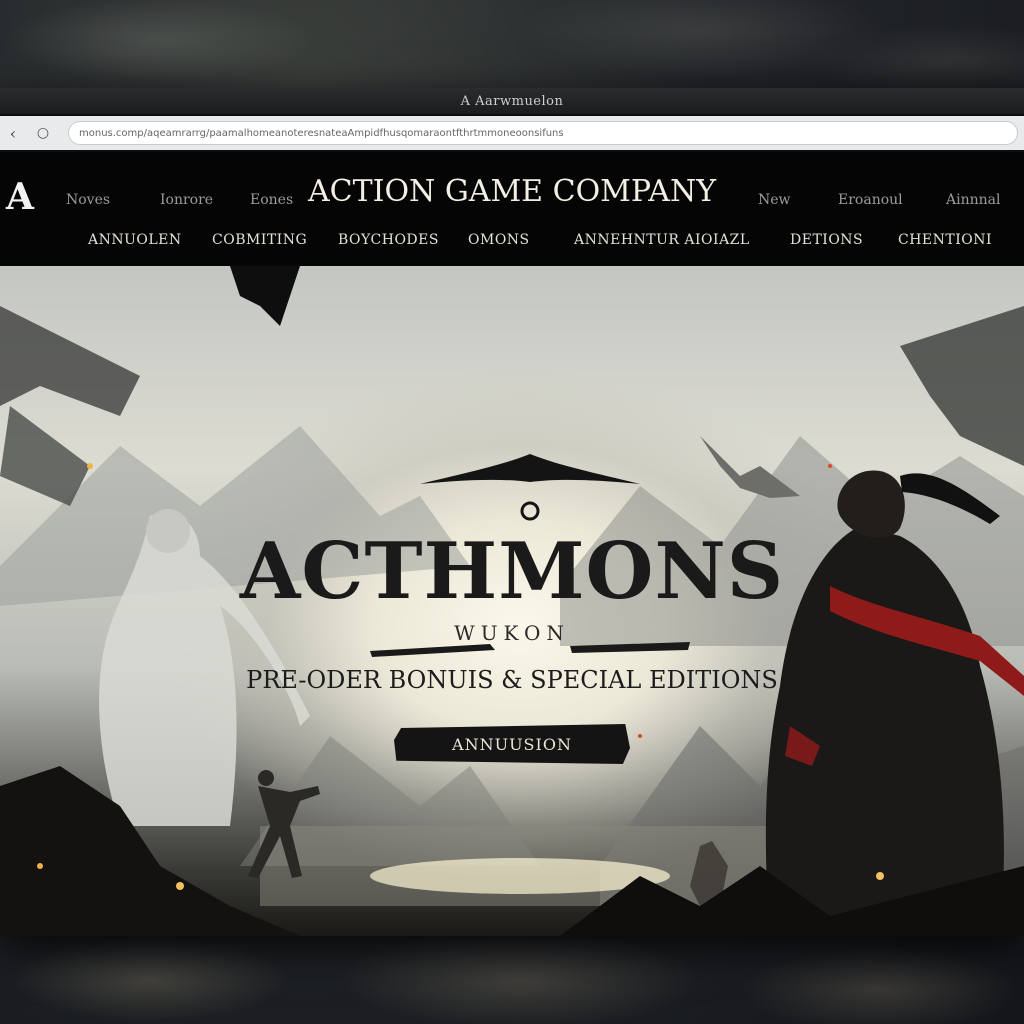  What do you see at coordinates (512, 48) in the screenshot?
I see `backdrop-top` at bounding box center [512, 48].